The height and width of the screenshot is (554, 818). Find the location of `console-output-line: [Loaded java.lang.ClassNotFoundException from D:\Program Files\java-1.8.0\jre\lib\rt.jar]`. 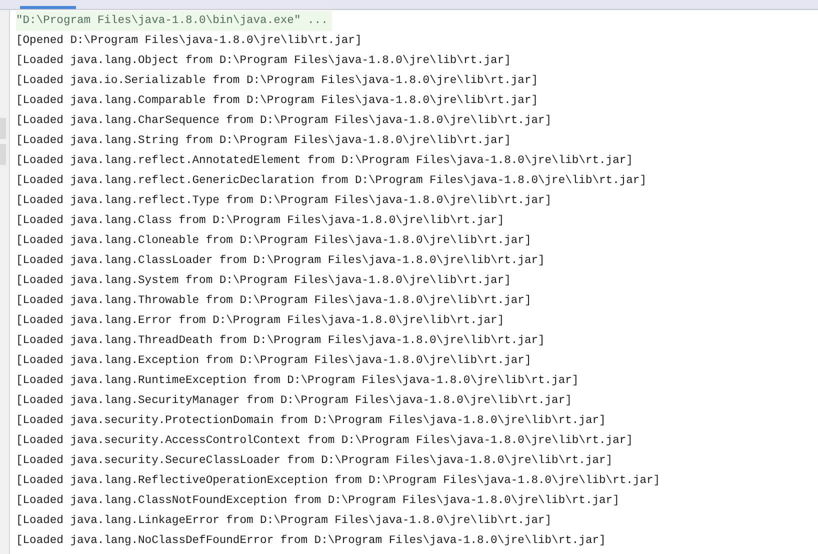

console-output-line: [Loaded java.lang.ClassNotFoundException from D:\Program Files\java-1.8.0\jre\lib\rt.jar] is located at coordinates (318, 501).